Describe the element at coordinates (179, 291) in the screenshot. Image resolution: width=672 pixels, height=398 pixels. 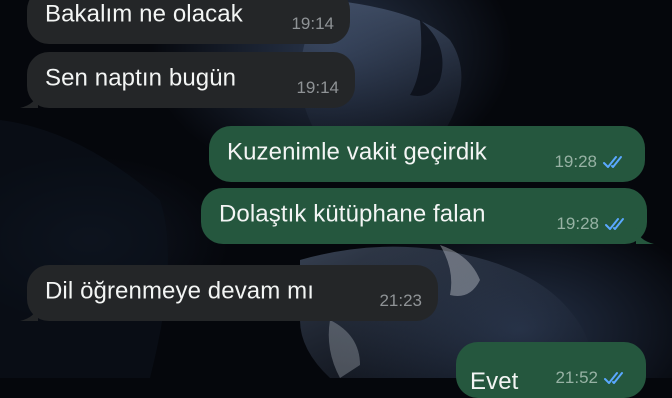
I see `message-text: Dil öğrenmeye devam mı` at that location.